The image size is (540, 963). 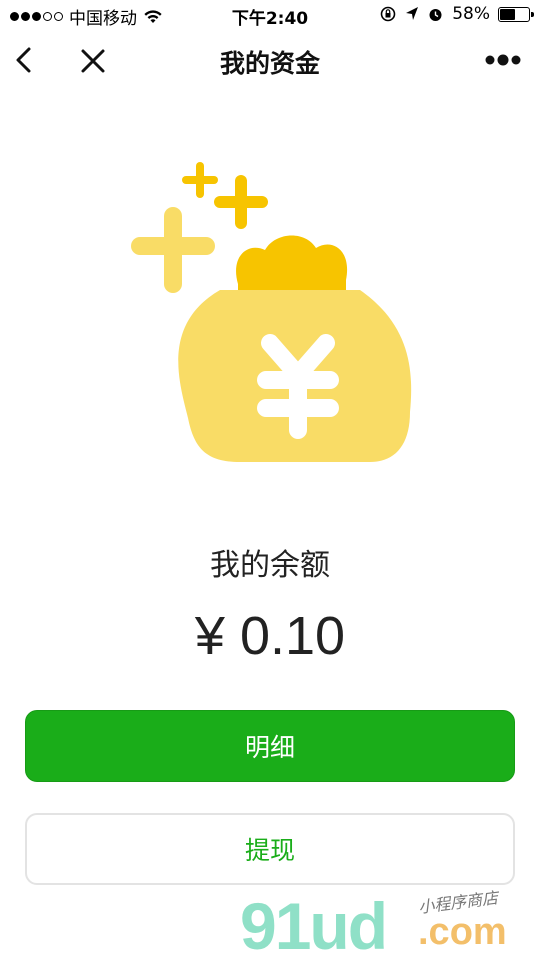 I want to click on details-button: 明细, so click(x=270, y=746).